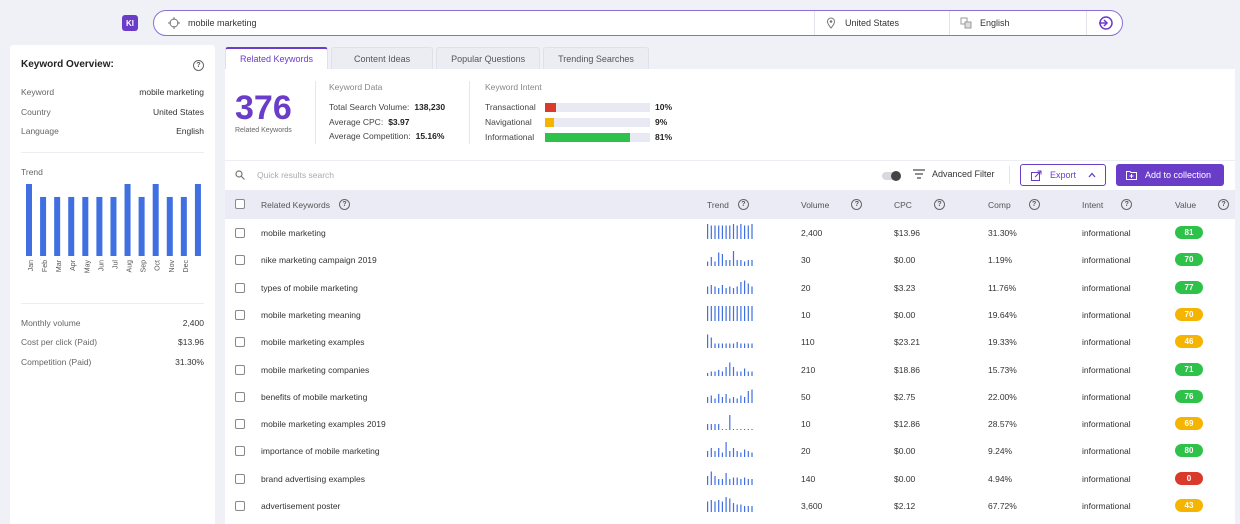 The height and width of the screenshot is (524, 1240). Describe the element at coordinates (387, 107) in the screenshot. I see `kd-total-volume: Total Search Volume: 138,230` at that location.